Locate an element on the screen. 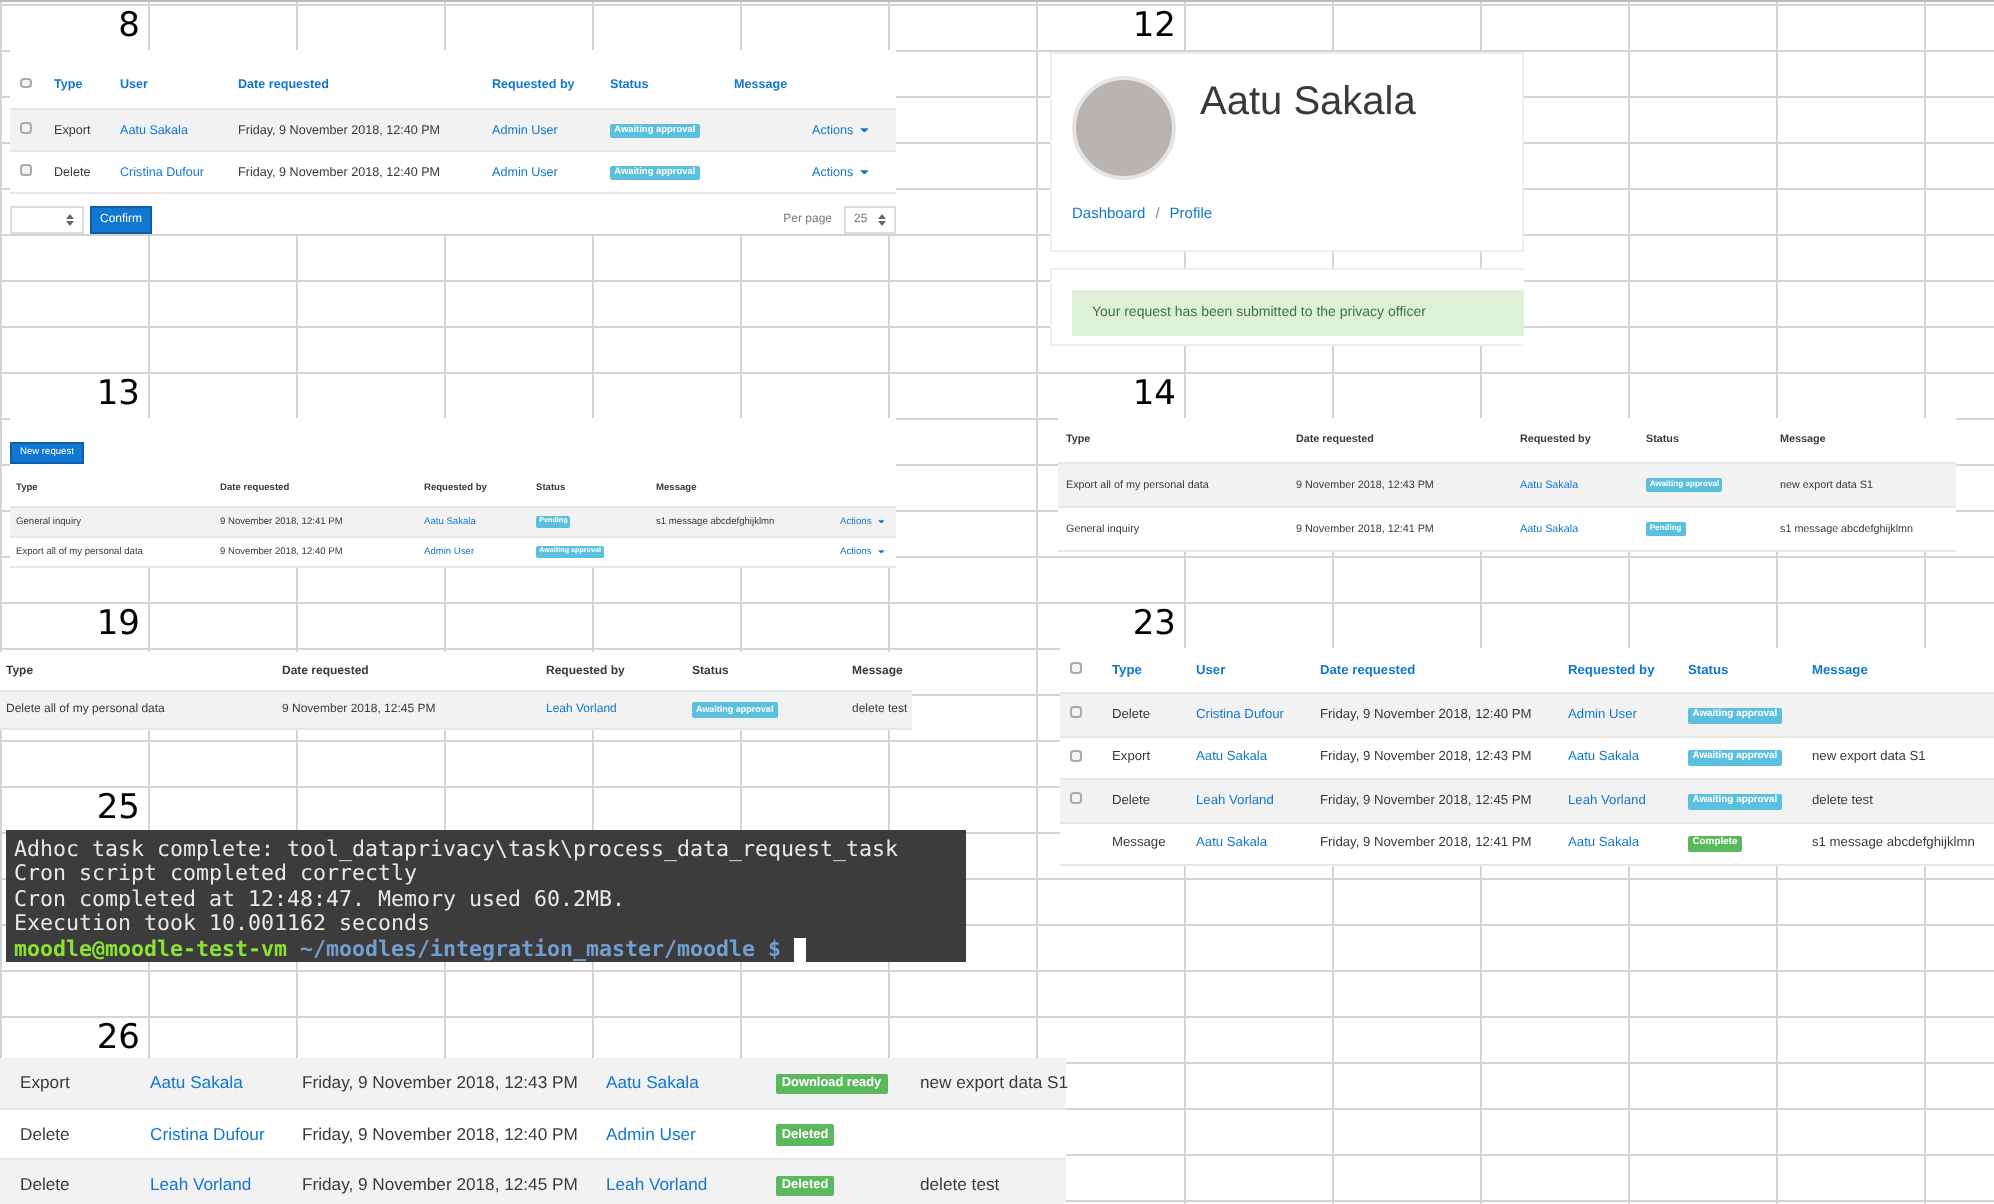  avatar-placeholder is located at coordinates (1124, 128).